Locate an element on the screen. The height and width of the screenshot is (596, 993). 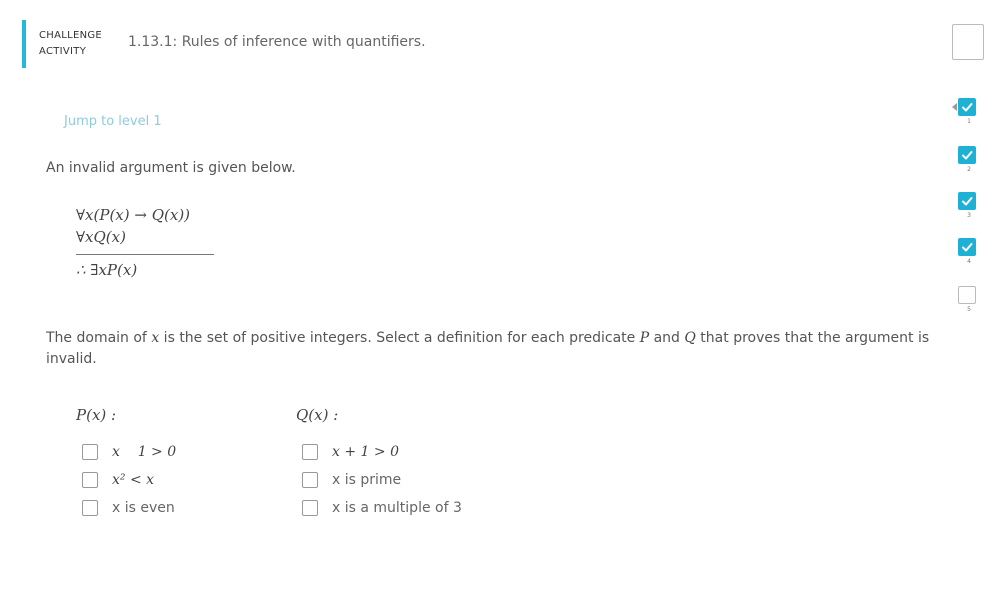
current-level-caret-icon is located at coordinates (954, 107).